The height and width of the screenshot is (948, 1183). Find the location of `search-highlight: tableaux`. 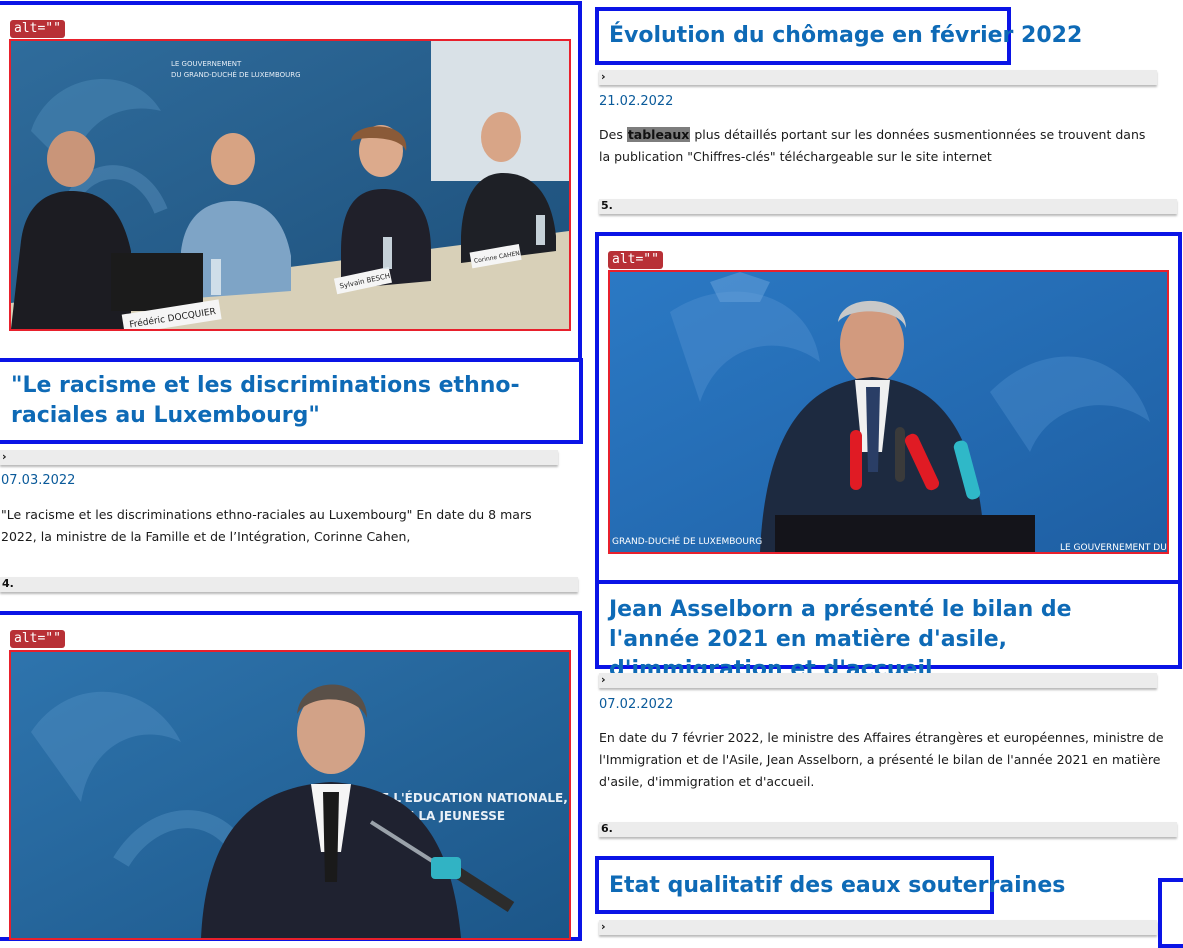

search-highlight: tableaux is located at coordinates (658, 134).